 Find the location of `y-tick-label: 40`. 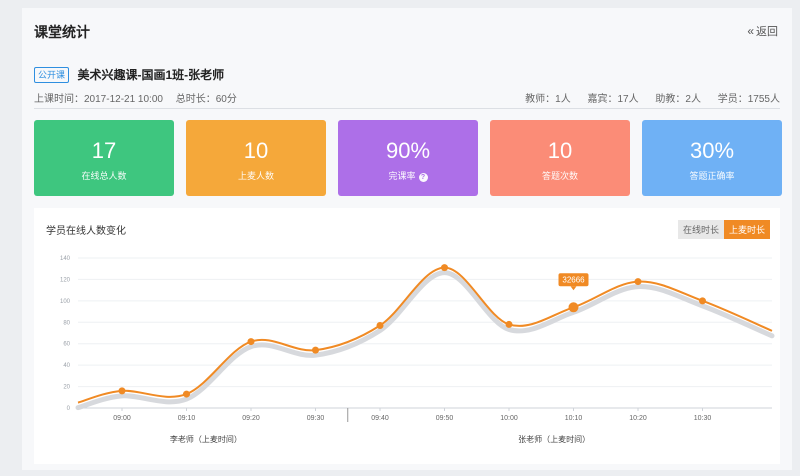

y-tick-label: 40 is located at coordinates (66, 366).